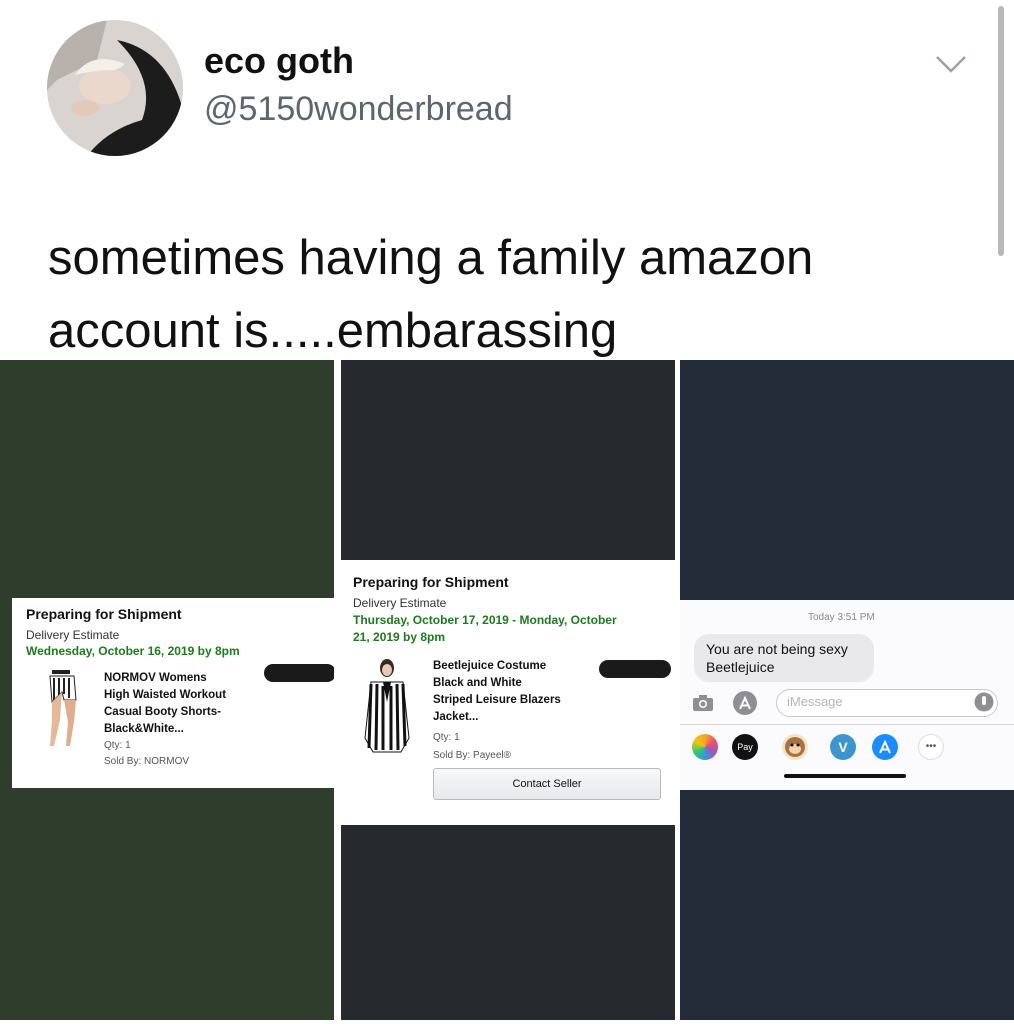 The width and height of the screenshot is (1014, 1024). Describe the element at coordinates (133, 651) in the screenshot. I see `estimate-date: Wednesday, October 16, 2019 by 8pm` at that location.